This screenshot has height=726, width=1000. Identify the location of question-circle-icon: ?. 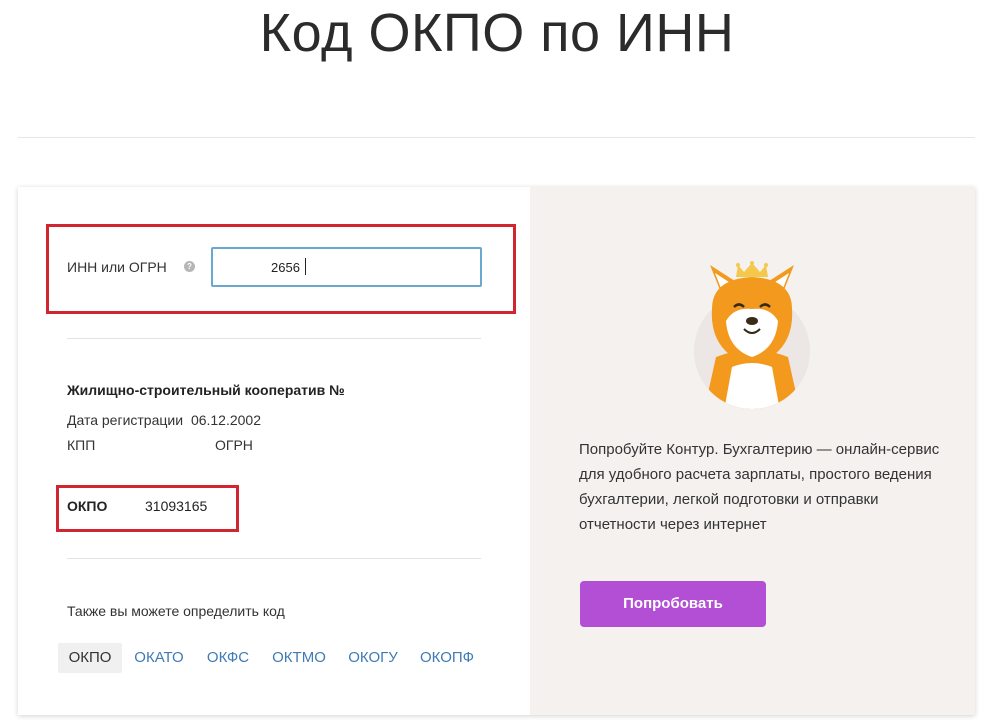
(189, 266).